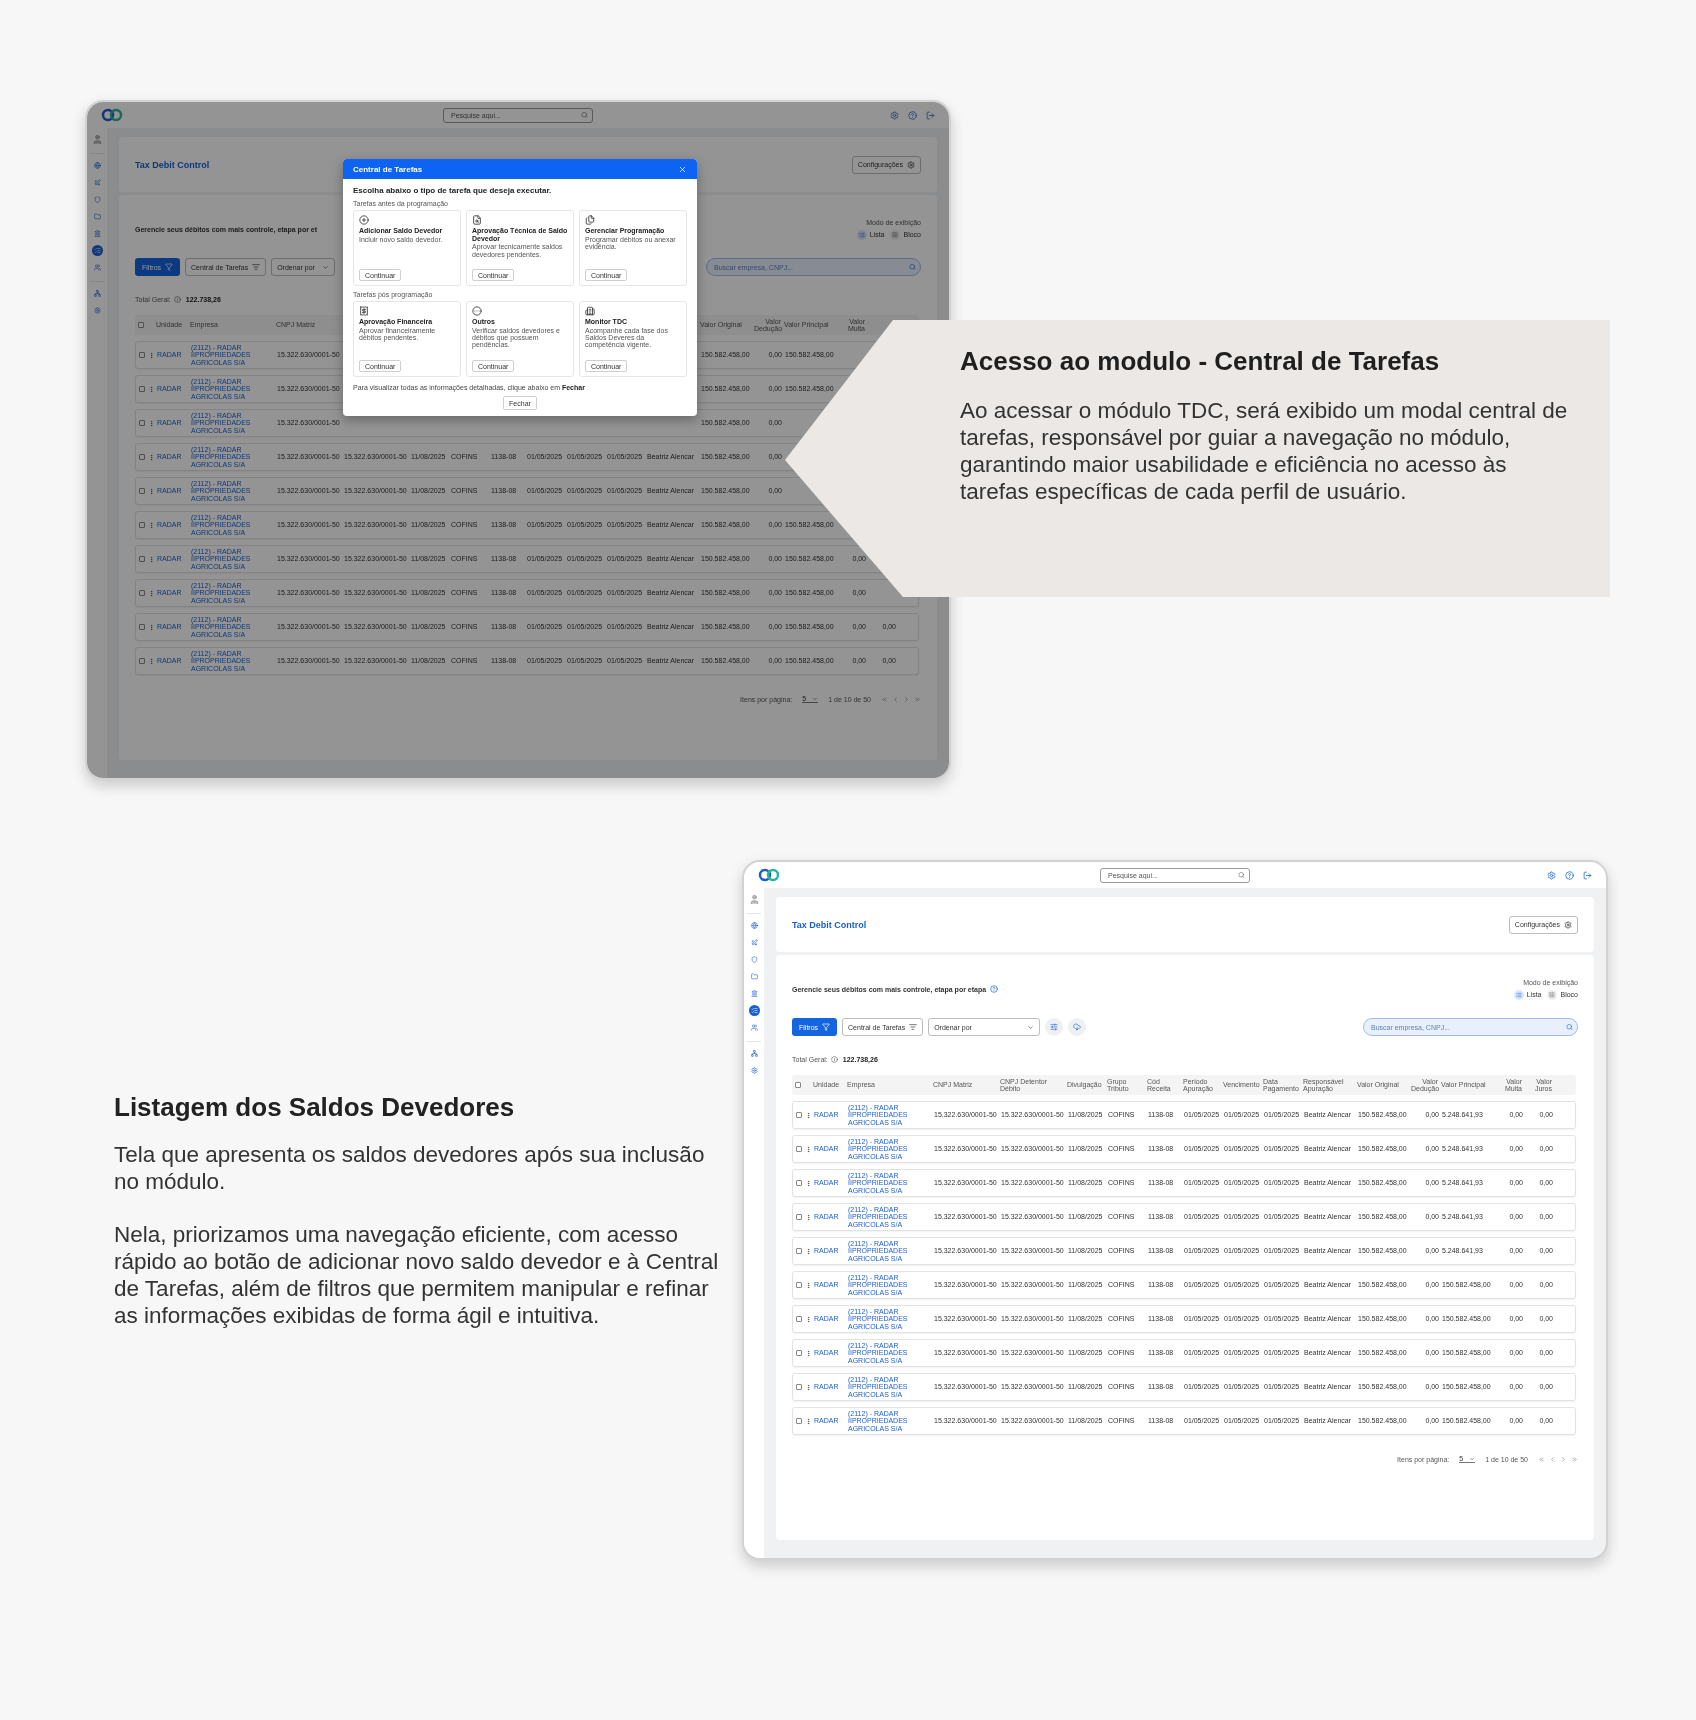 This screenshot has height=1720, width=1696. What do you see at coordinates (388, 169) in the screenshot?
I see `modal-title: Central de Tarefas` at bounding box center [388, 169].